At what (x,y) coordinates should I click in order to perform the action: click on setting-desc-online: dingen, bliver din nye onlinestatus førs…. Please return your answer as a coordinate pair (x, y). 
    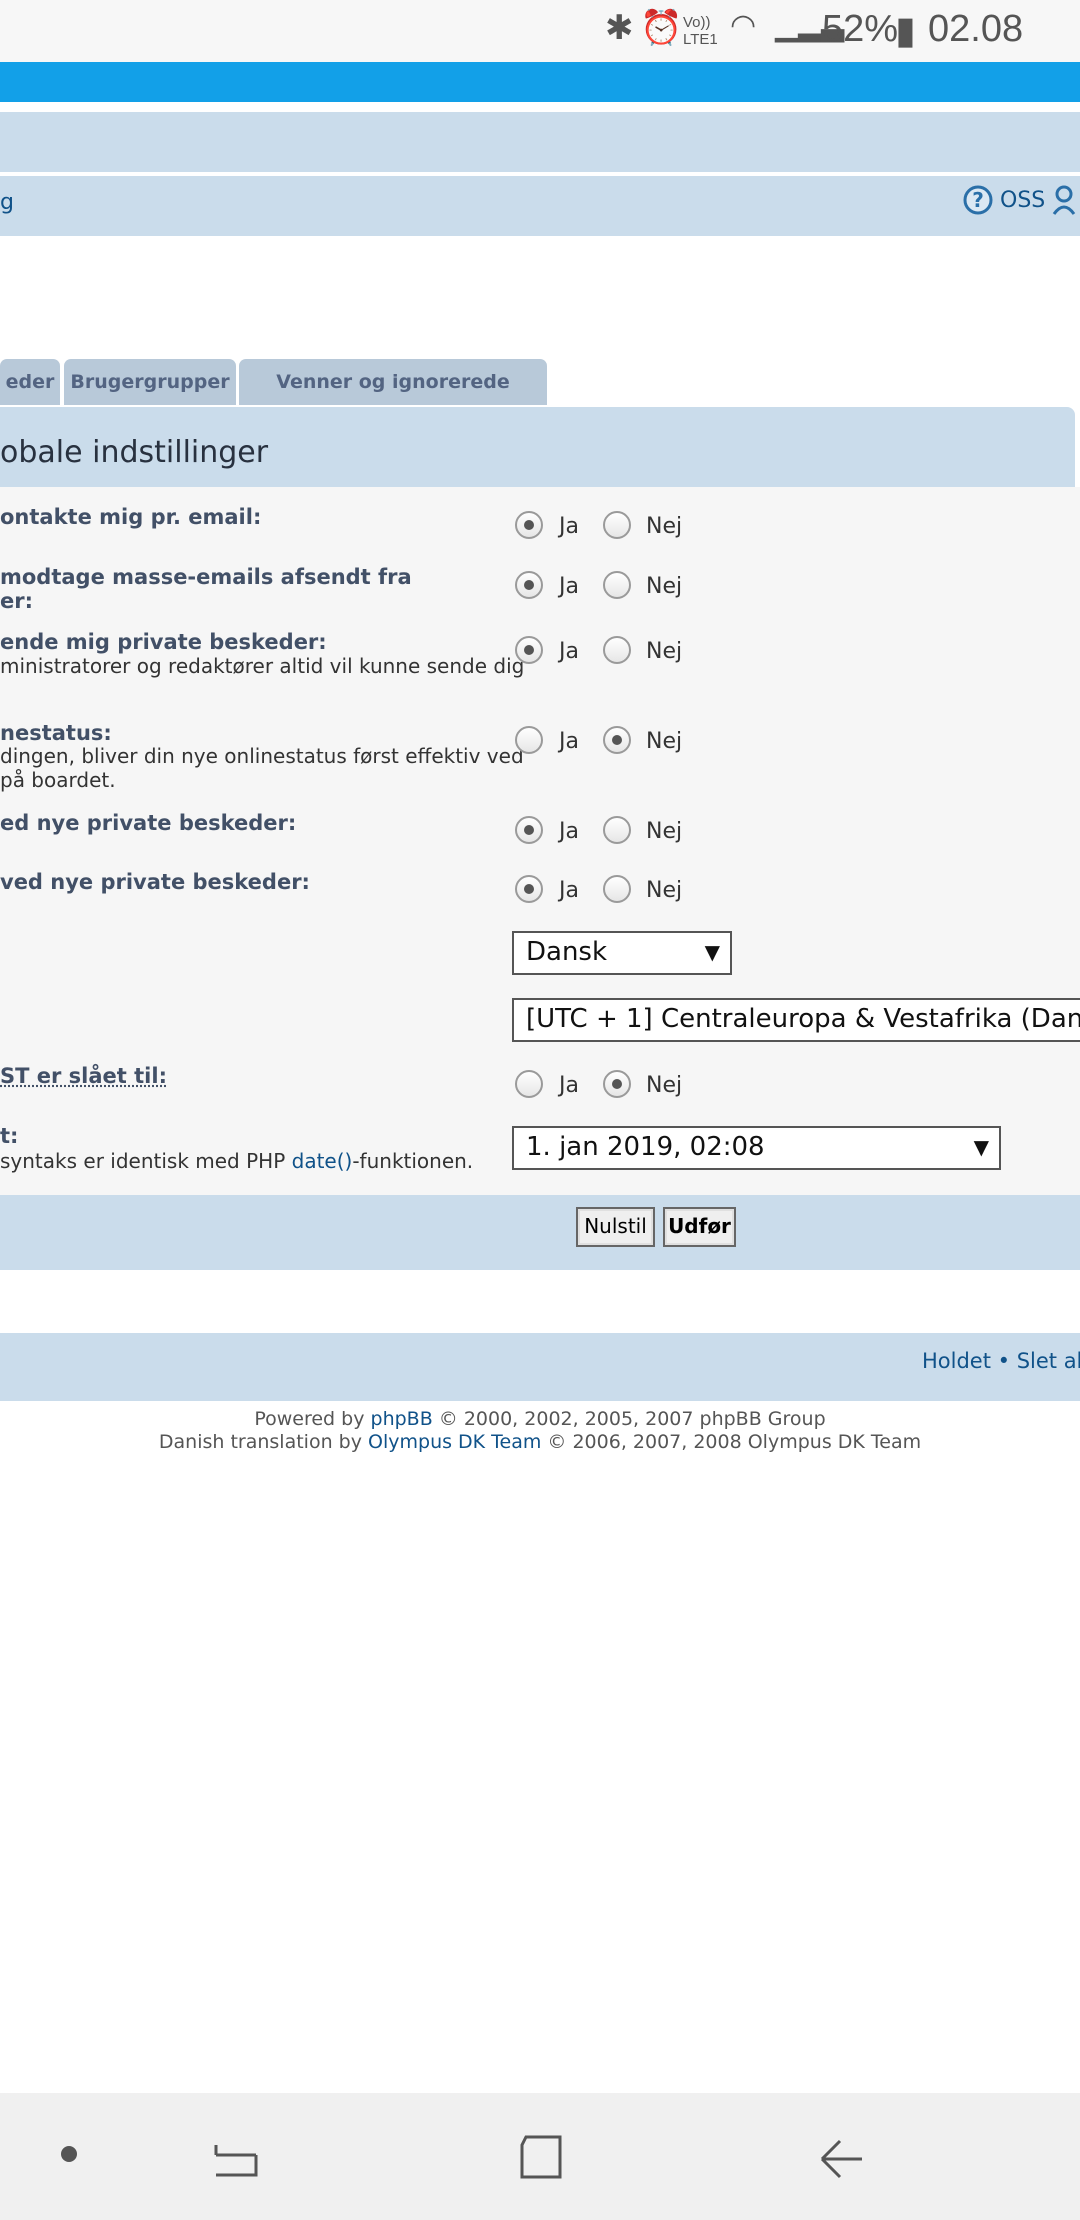
    Looking at the image, I should click on (262, 756).